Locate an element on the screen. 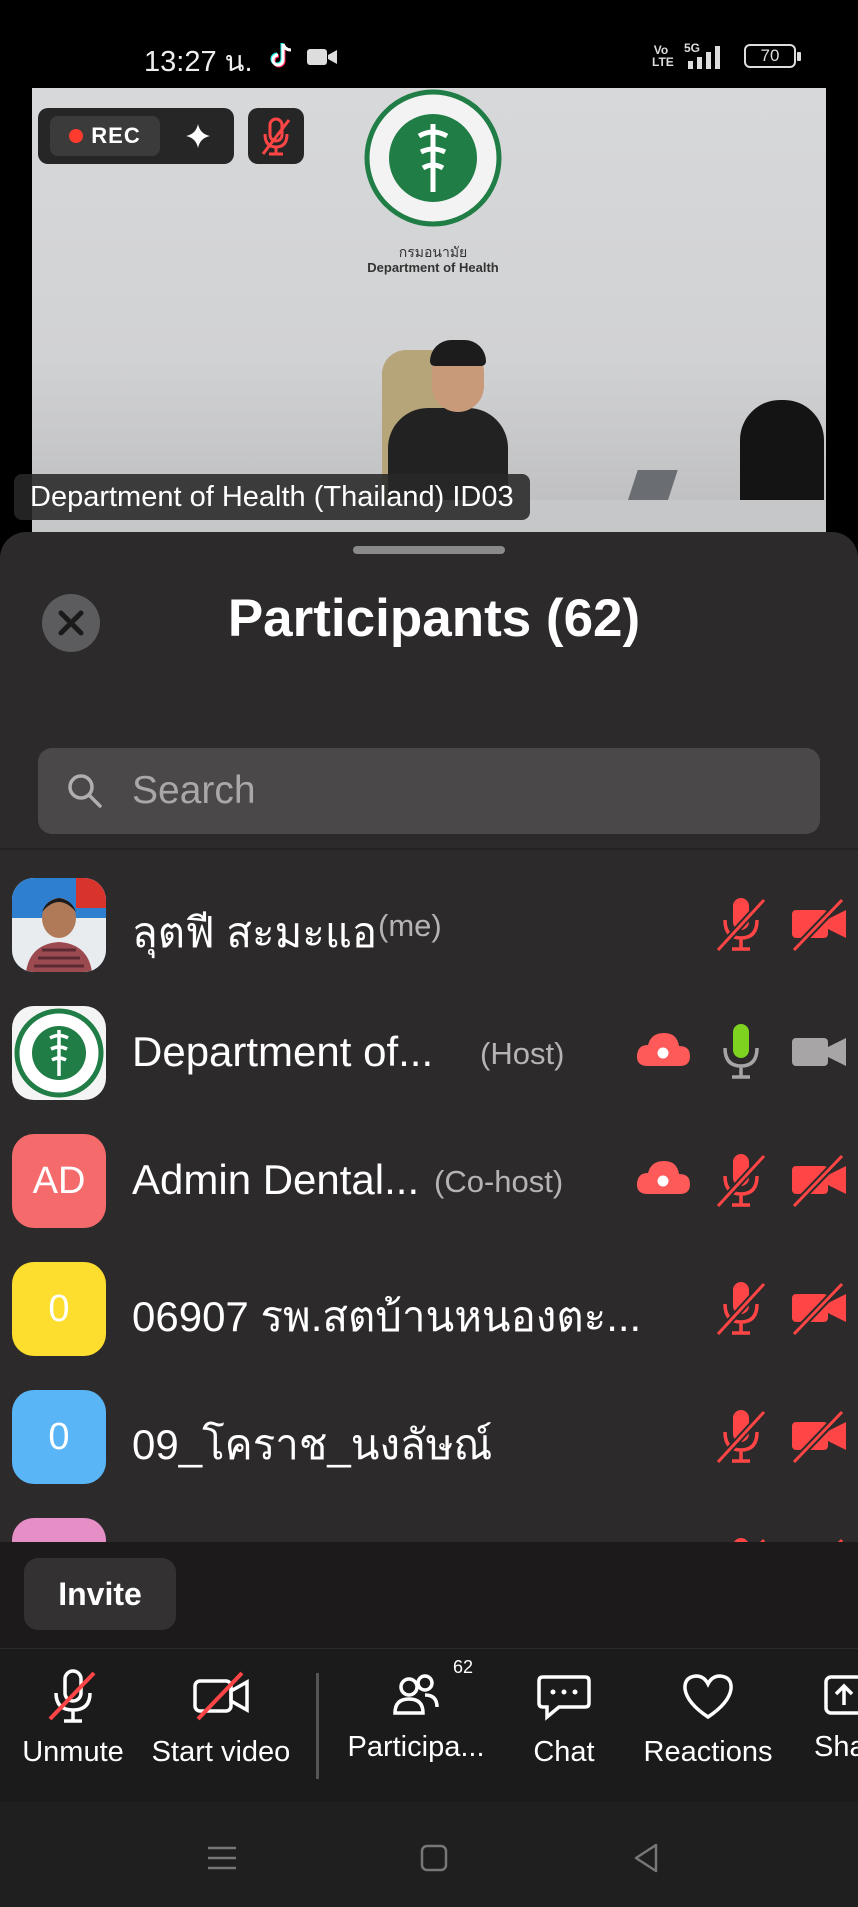 Image resolution: width=858 pixels, height=1907 pixels. start-video-button: Start video is located at coordinates (221, 1718).